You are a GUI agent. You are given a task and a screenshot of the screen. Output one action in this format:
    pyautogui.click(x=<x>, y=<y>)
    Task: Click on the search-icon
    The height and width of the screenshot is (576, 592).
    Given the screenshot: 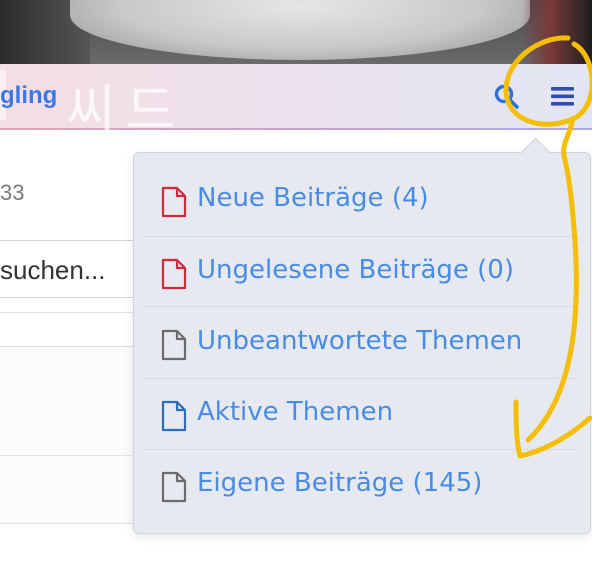 What is the action you would take?
    pyautogui.click(x=506, y=96)
    